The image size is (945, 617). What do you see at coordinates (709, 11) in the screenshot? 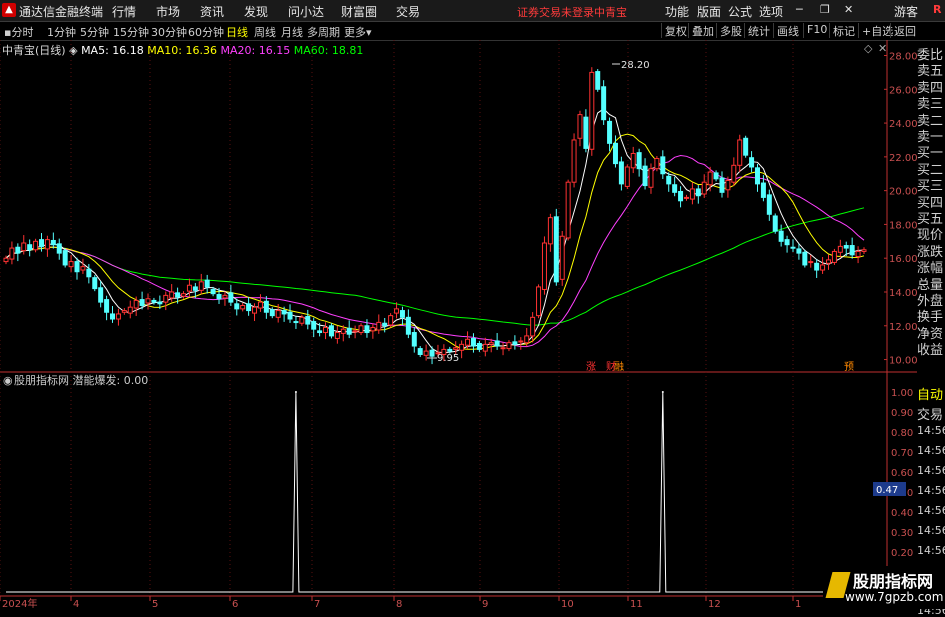
I see `menu-layout: 版面` at bounding box center [709, 11].